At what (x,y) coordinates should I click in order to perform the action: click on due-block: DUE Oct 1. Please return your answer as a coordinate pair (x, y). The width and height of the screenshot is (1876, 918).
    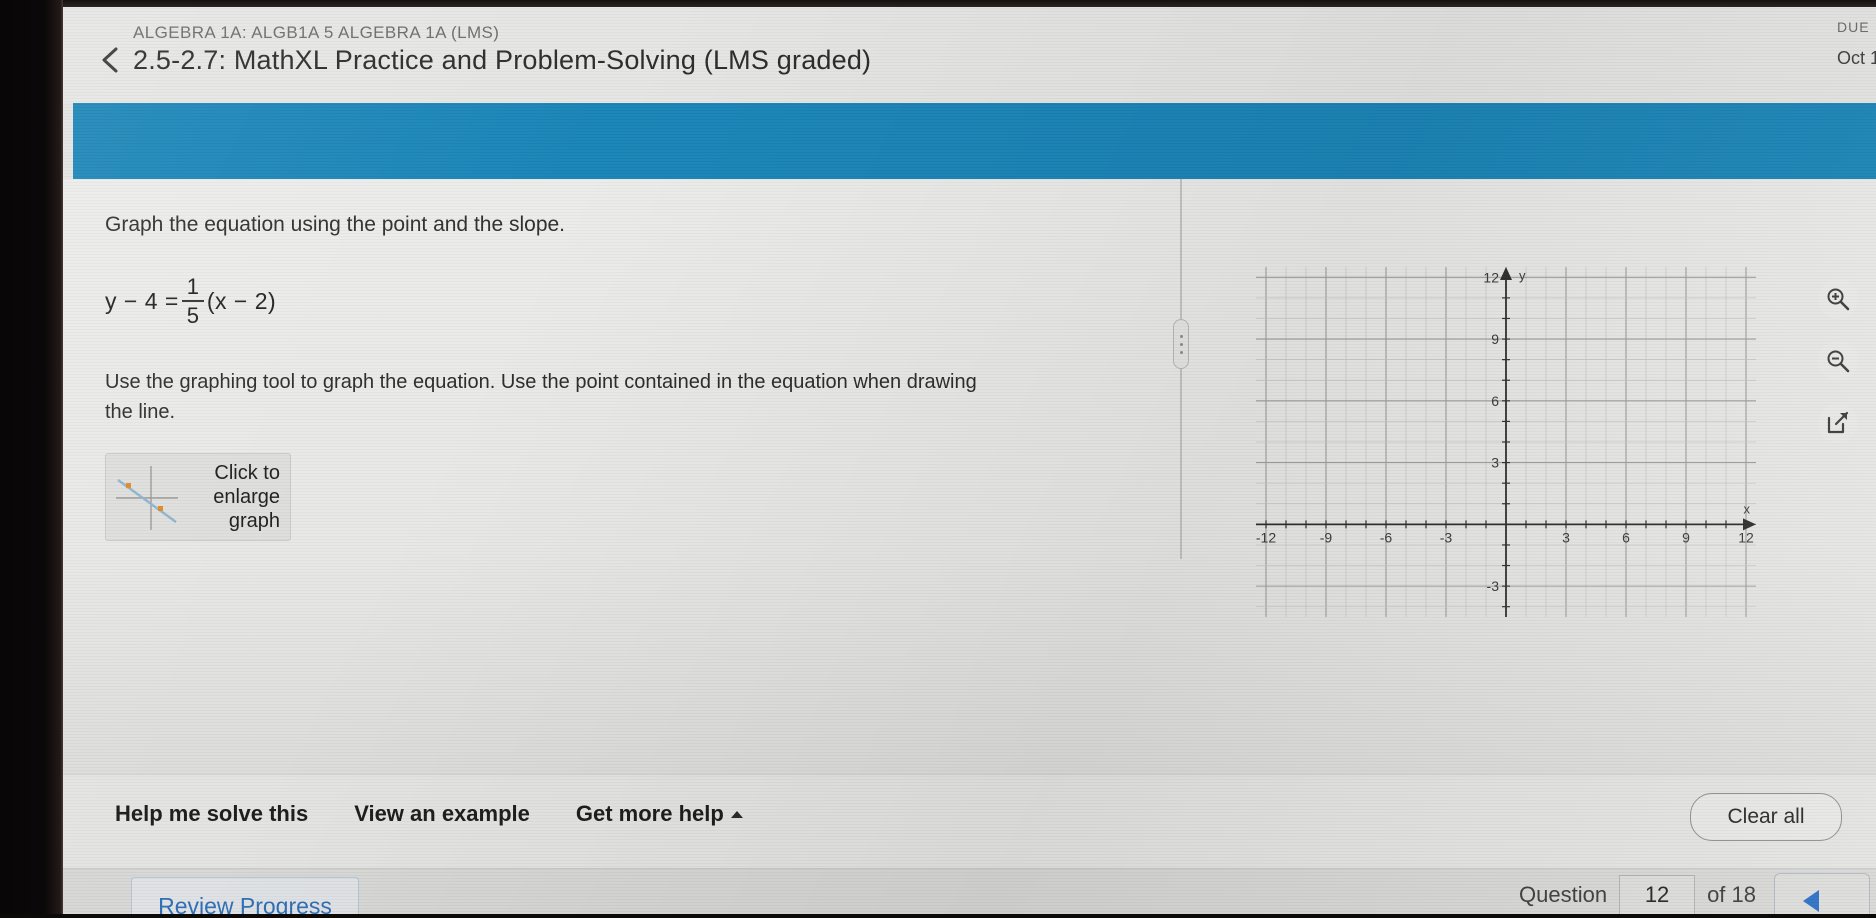
    Looking at the image, I should click on (1856, 44).